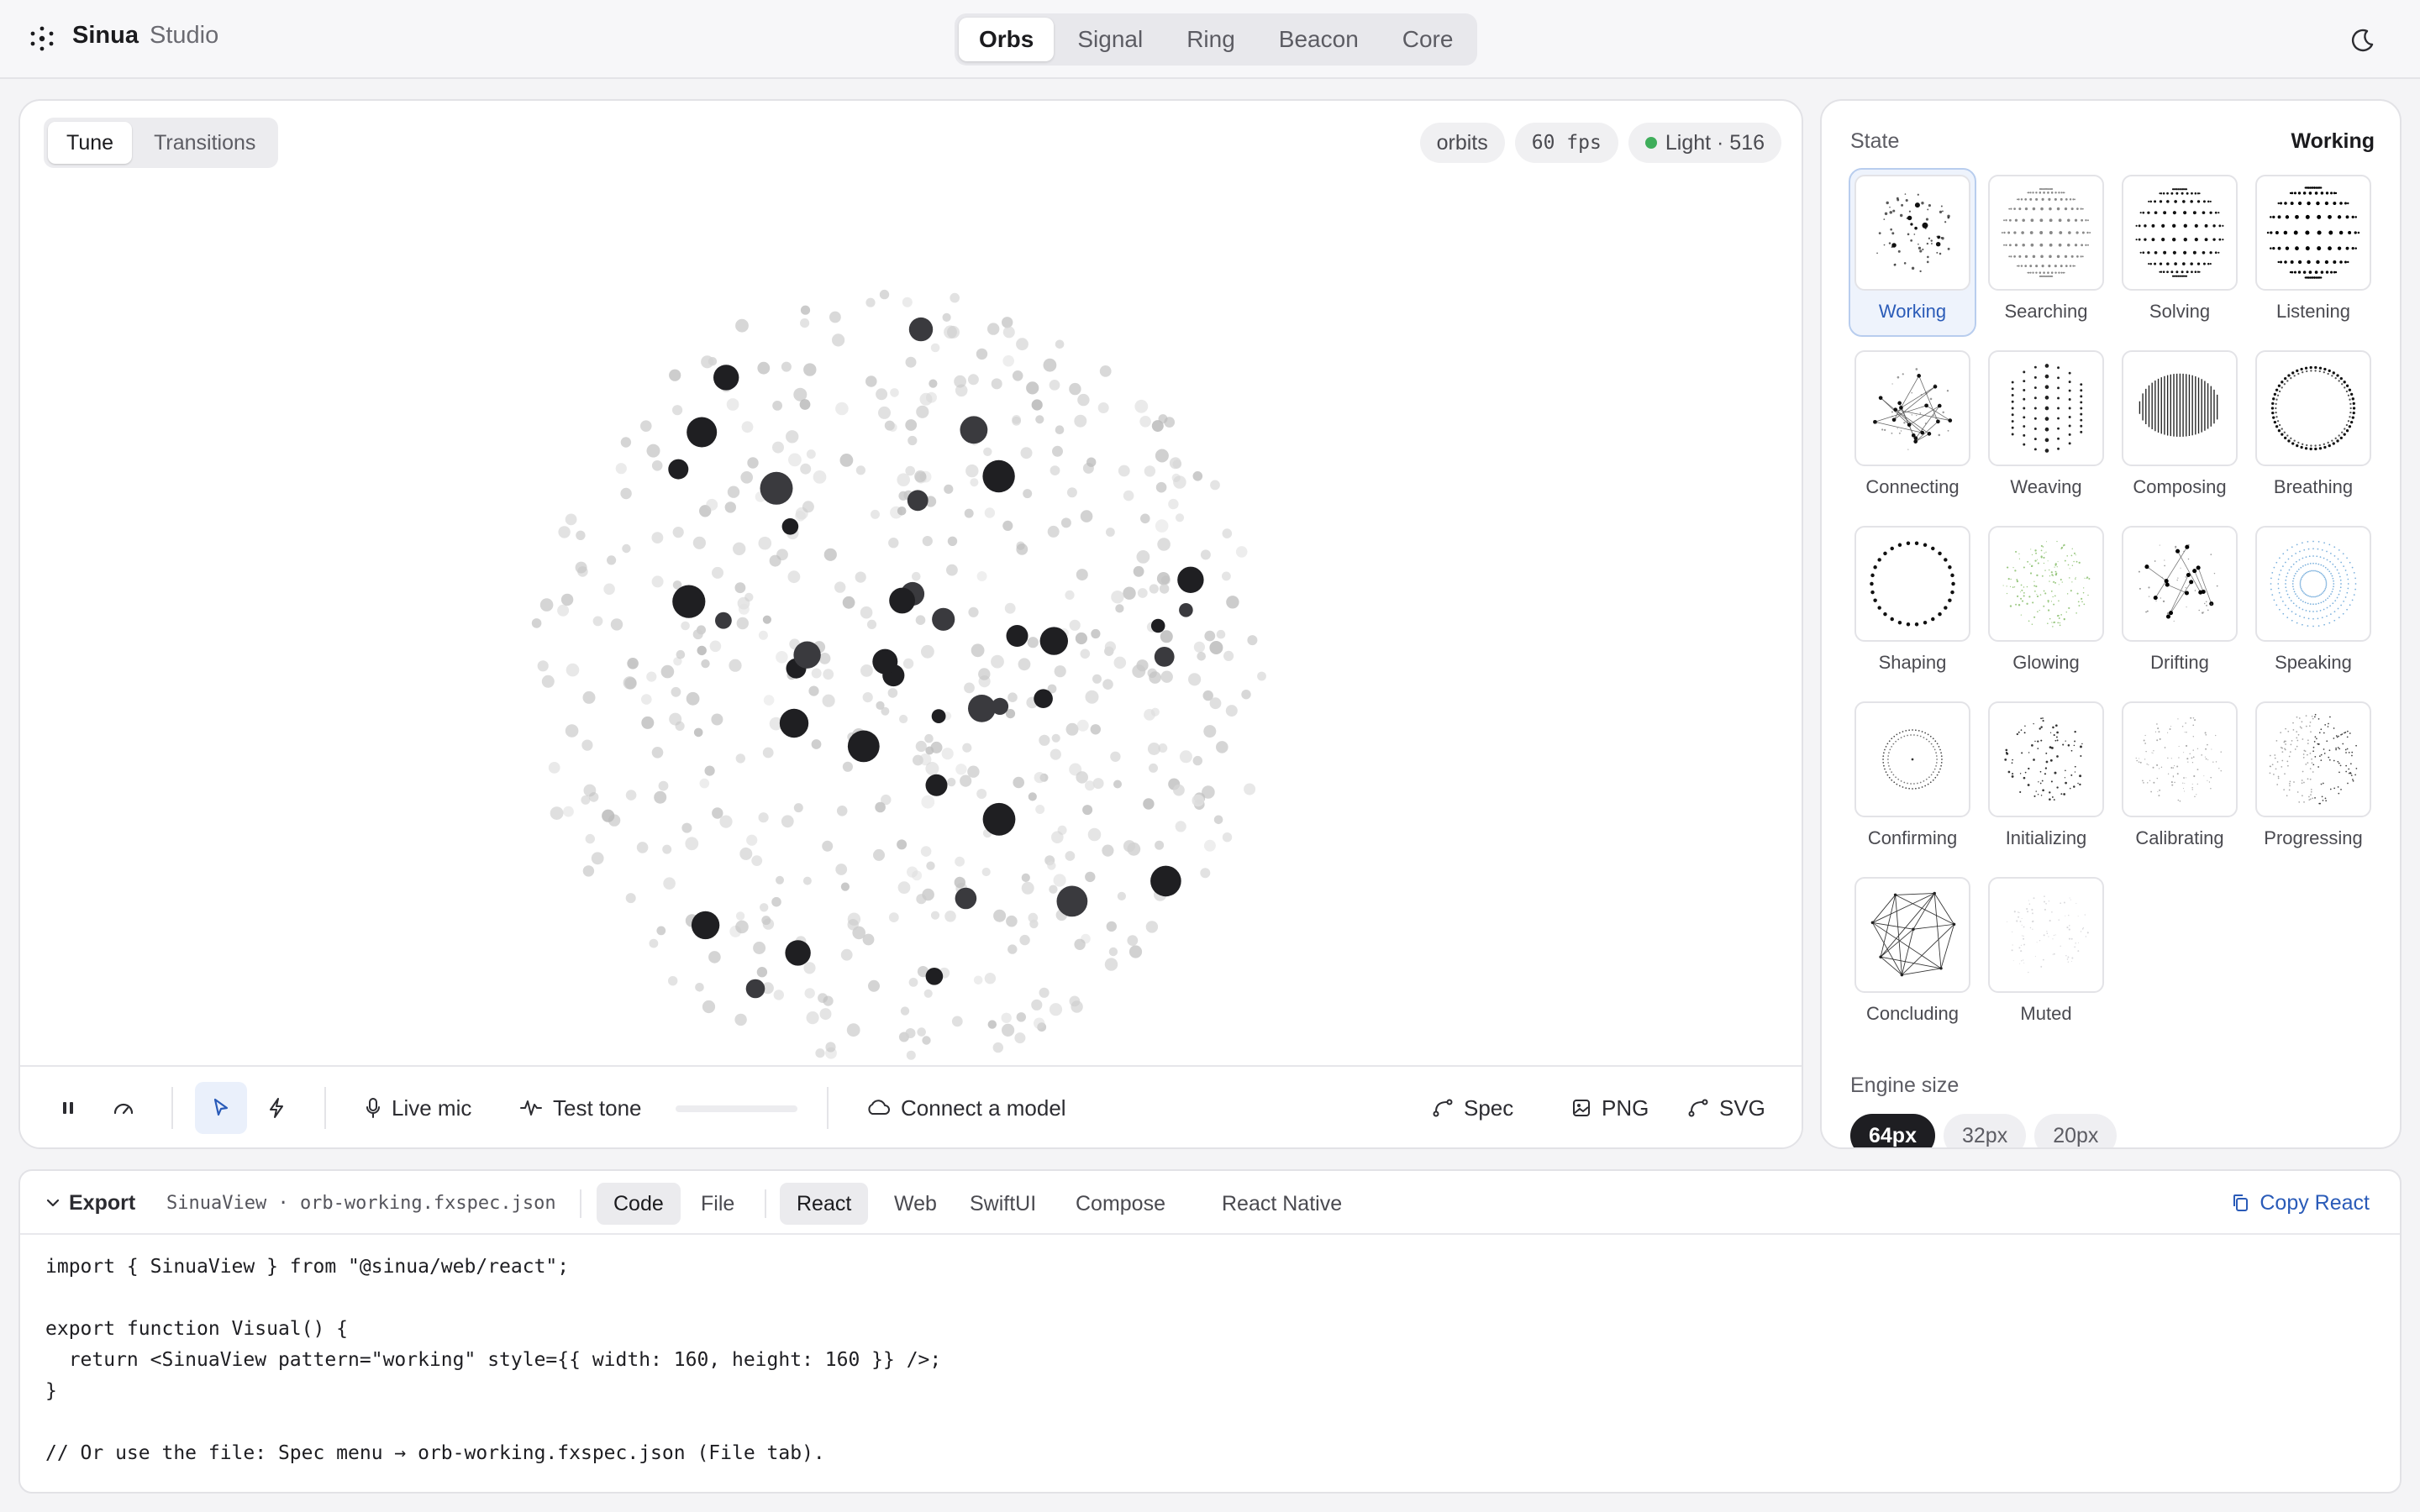 The width and height of the screenshot is (2420, 1512). Describe the element at coordinates (1913, 1013) in the screenshot. I see `state-card-label: Concluding` at that location.